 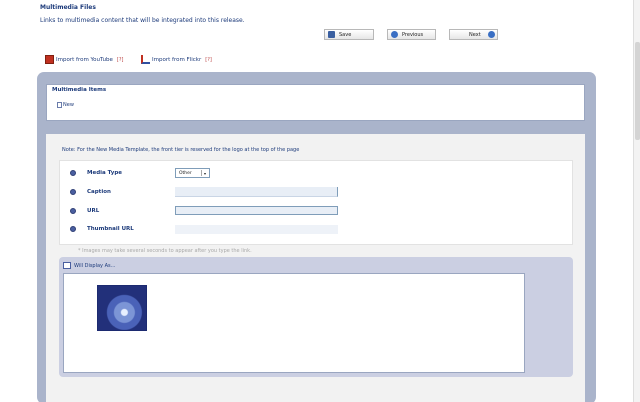 I want to click on save-button: Save, so click(x=349, y=34).